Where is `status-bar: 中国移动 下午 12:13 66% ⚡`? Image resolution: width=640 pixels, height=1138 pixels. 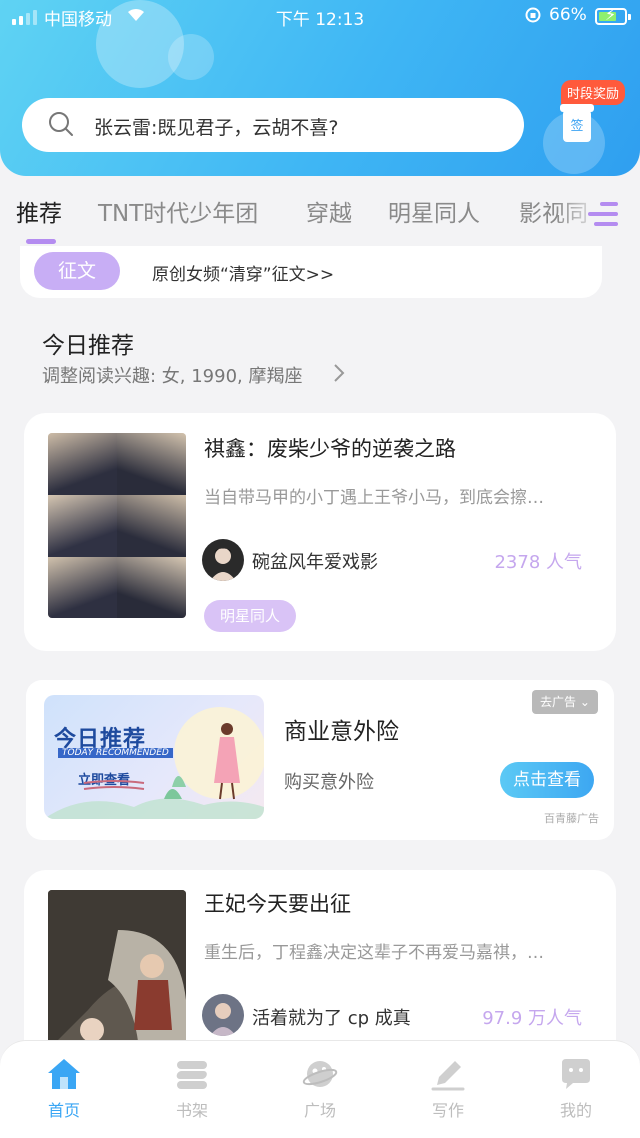
status-bar: 中国移动 下午 12:13 66% ⚡ is located at coordinates (320, 17).